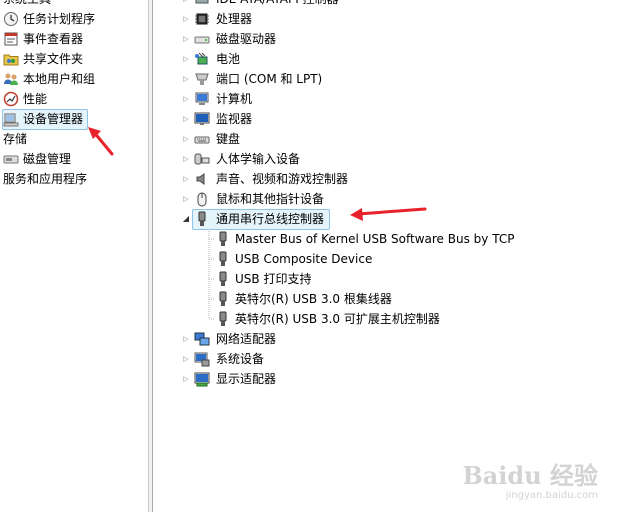 The height and width of the screenshot is (512, 624). I want to click on tree-item-label: 磁盘管理, so click(47, 159).